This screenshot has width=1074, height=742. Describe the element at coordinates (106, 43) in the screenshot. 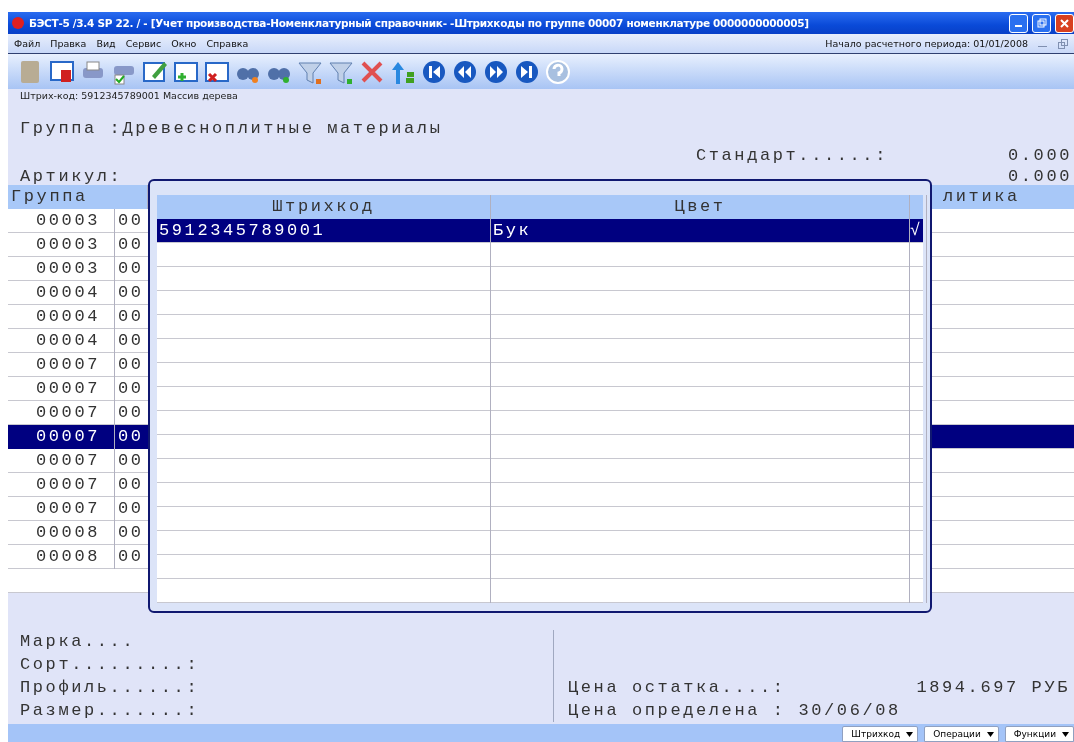

I see `menu-item: Вид` at that location.